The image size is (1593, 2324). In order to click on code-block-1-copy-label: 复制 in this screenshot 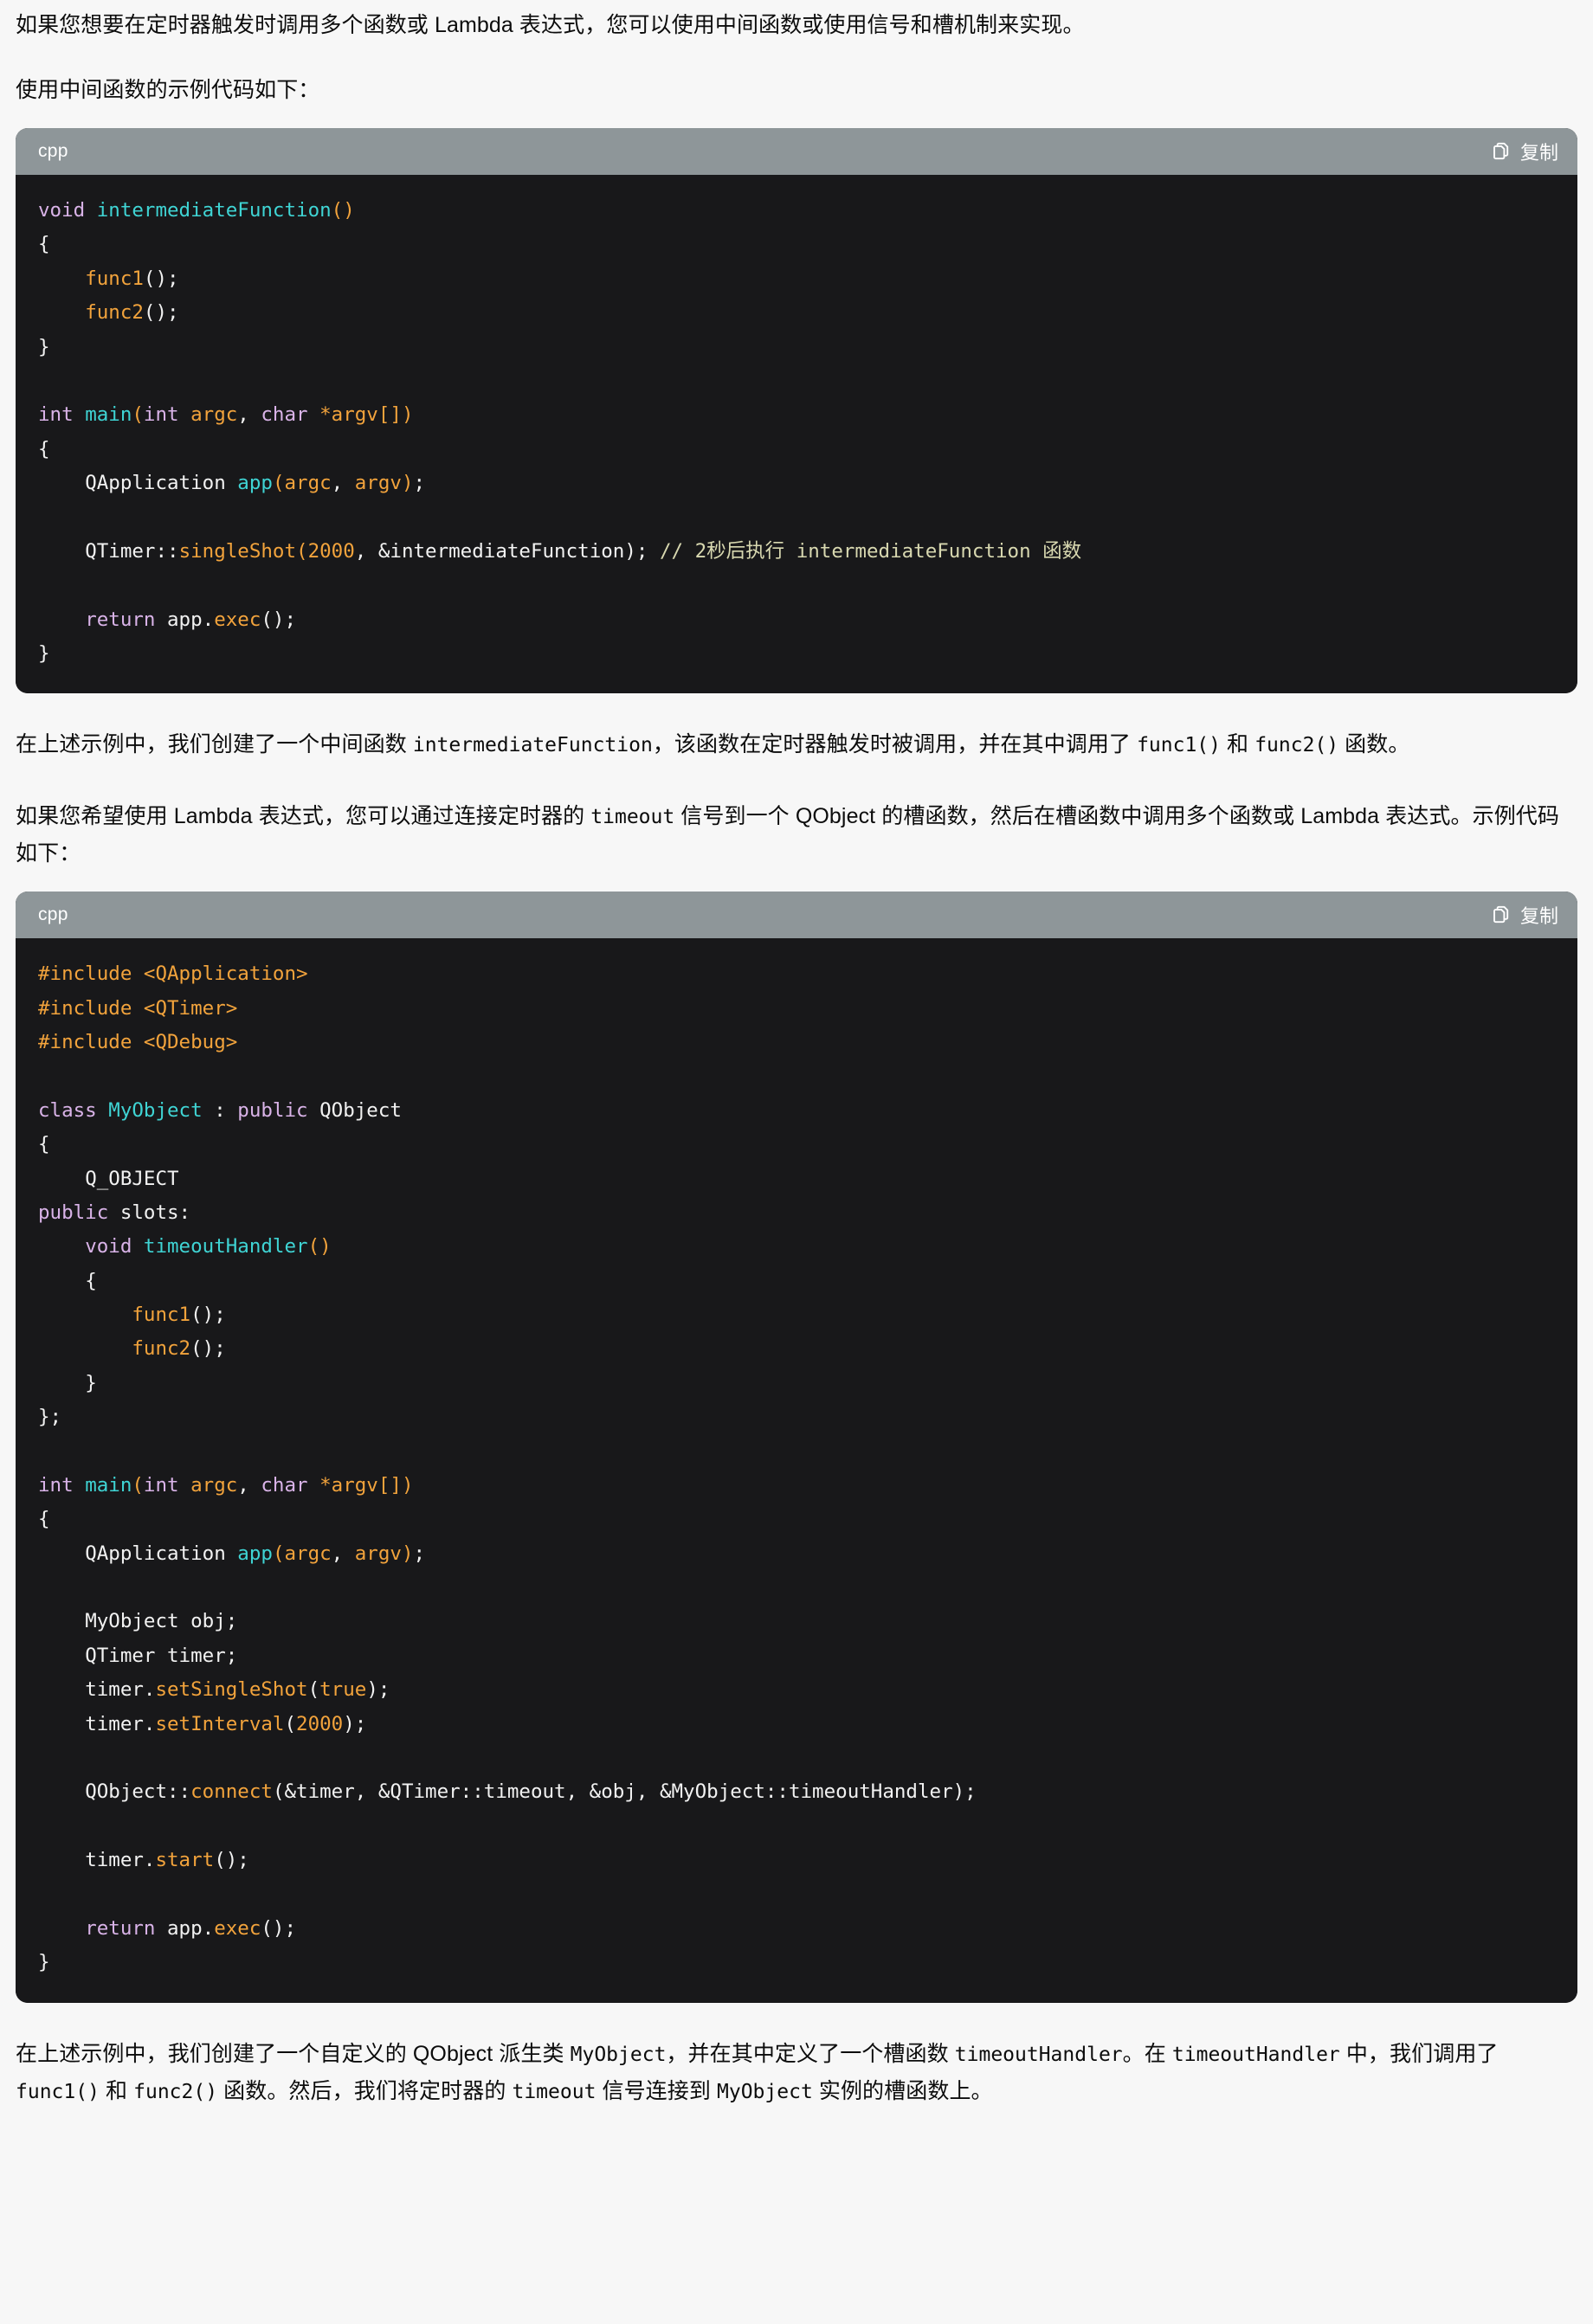, I will do `click(1538, 153)`.